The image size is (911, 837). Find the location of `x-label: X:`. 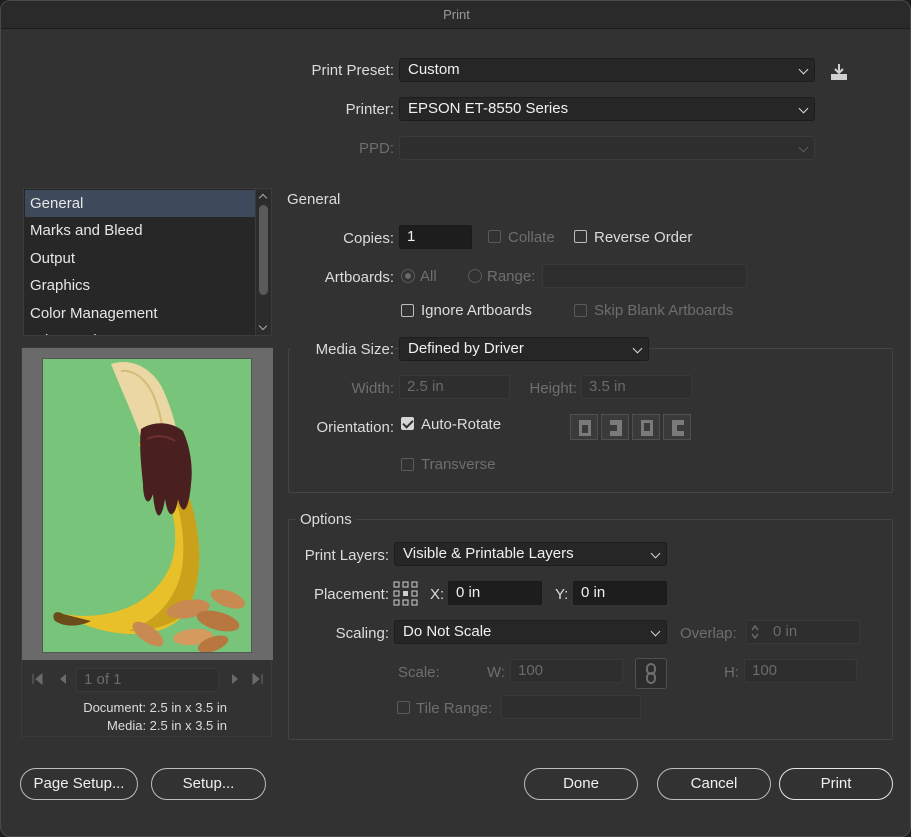

x-label: X: is located at coordinates (437, 594).